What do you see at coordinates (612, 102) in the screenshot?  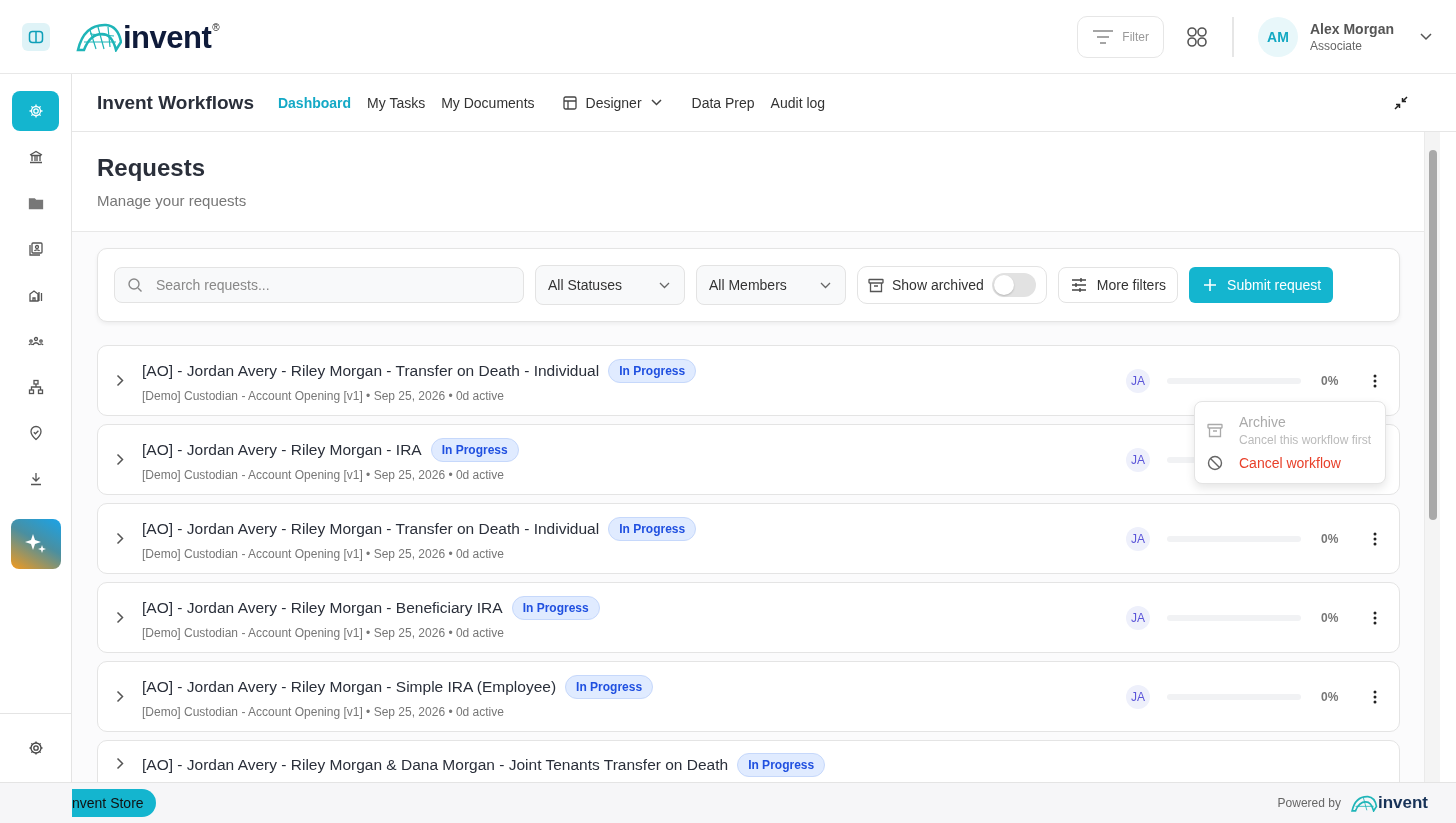 I see `designer-dropdown: Designer` at bounding box center [612, 102].